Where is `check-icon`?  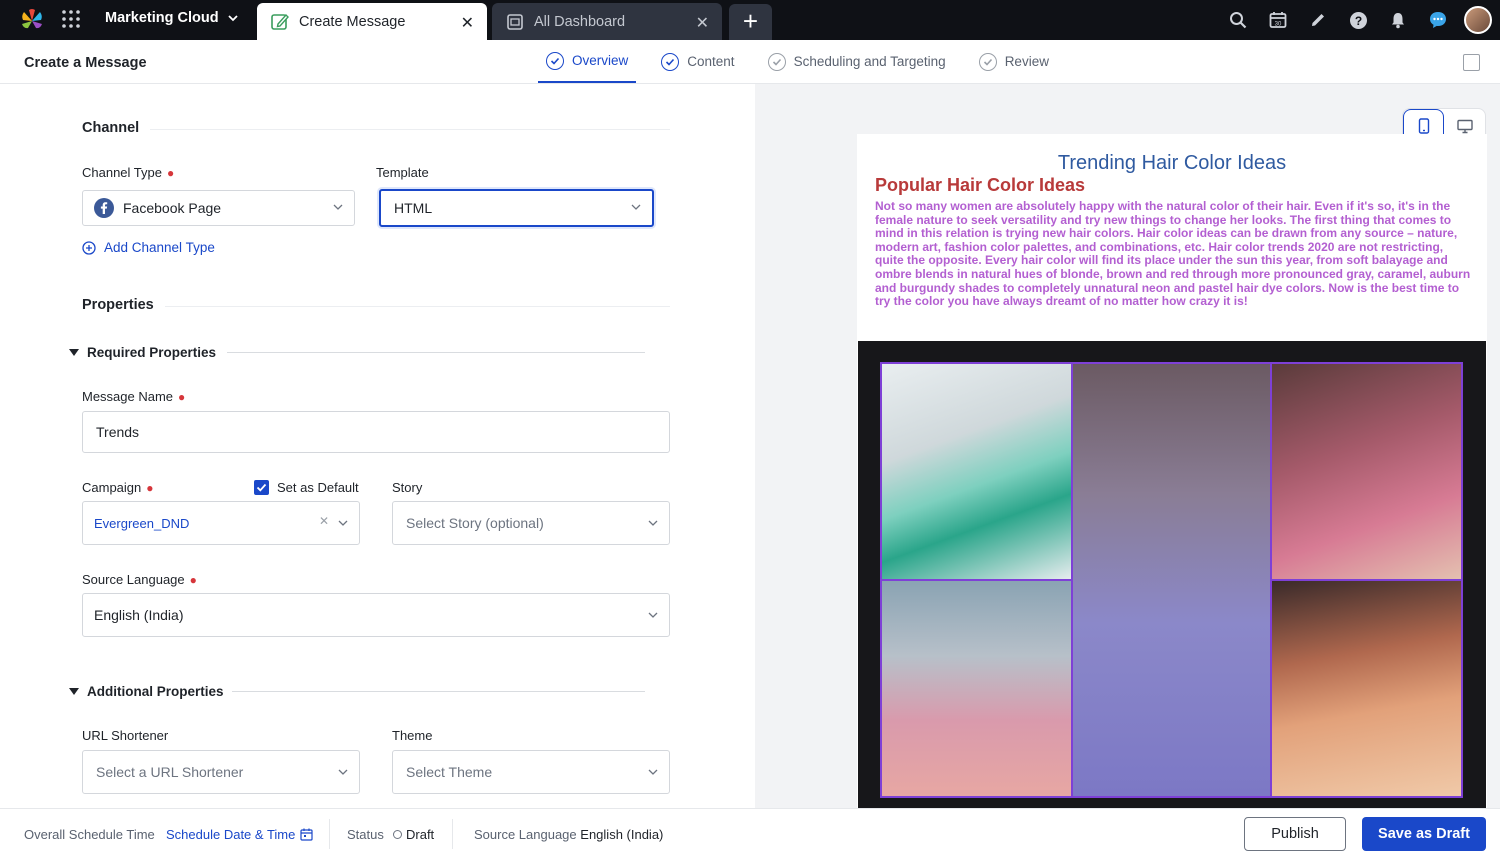 check-icon is located at coordinates (261, 487).